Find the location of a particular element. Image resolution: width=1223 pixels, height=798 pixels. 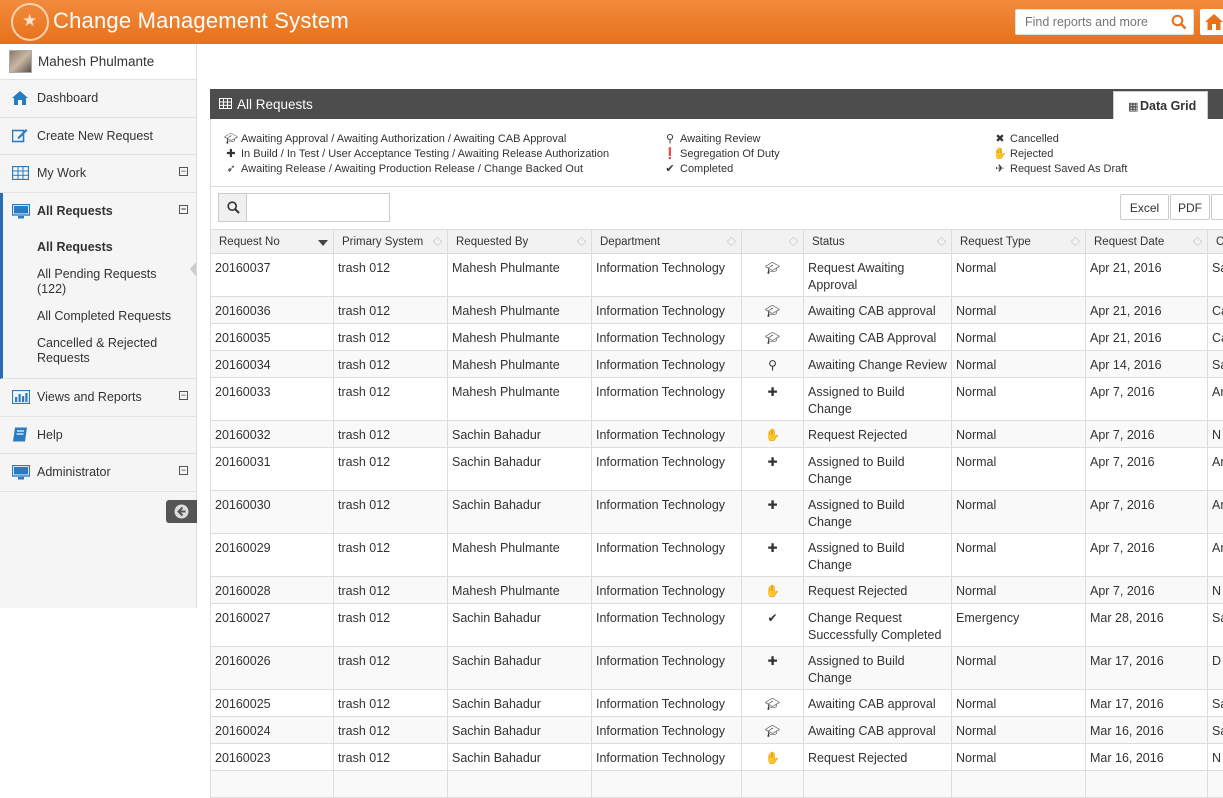

cell-status-icon: ✔ is located at coordinates (773, 625).